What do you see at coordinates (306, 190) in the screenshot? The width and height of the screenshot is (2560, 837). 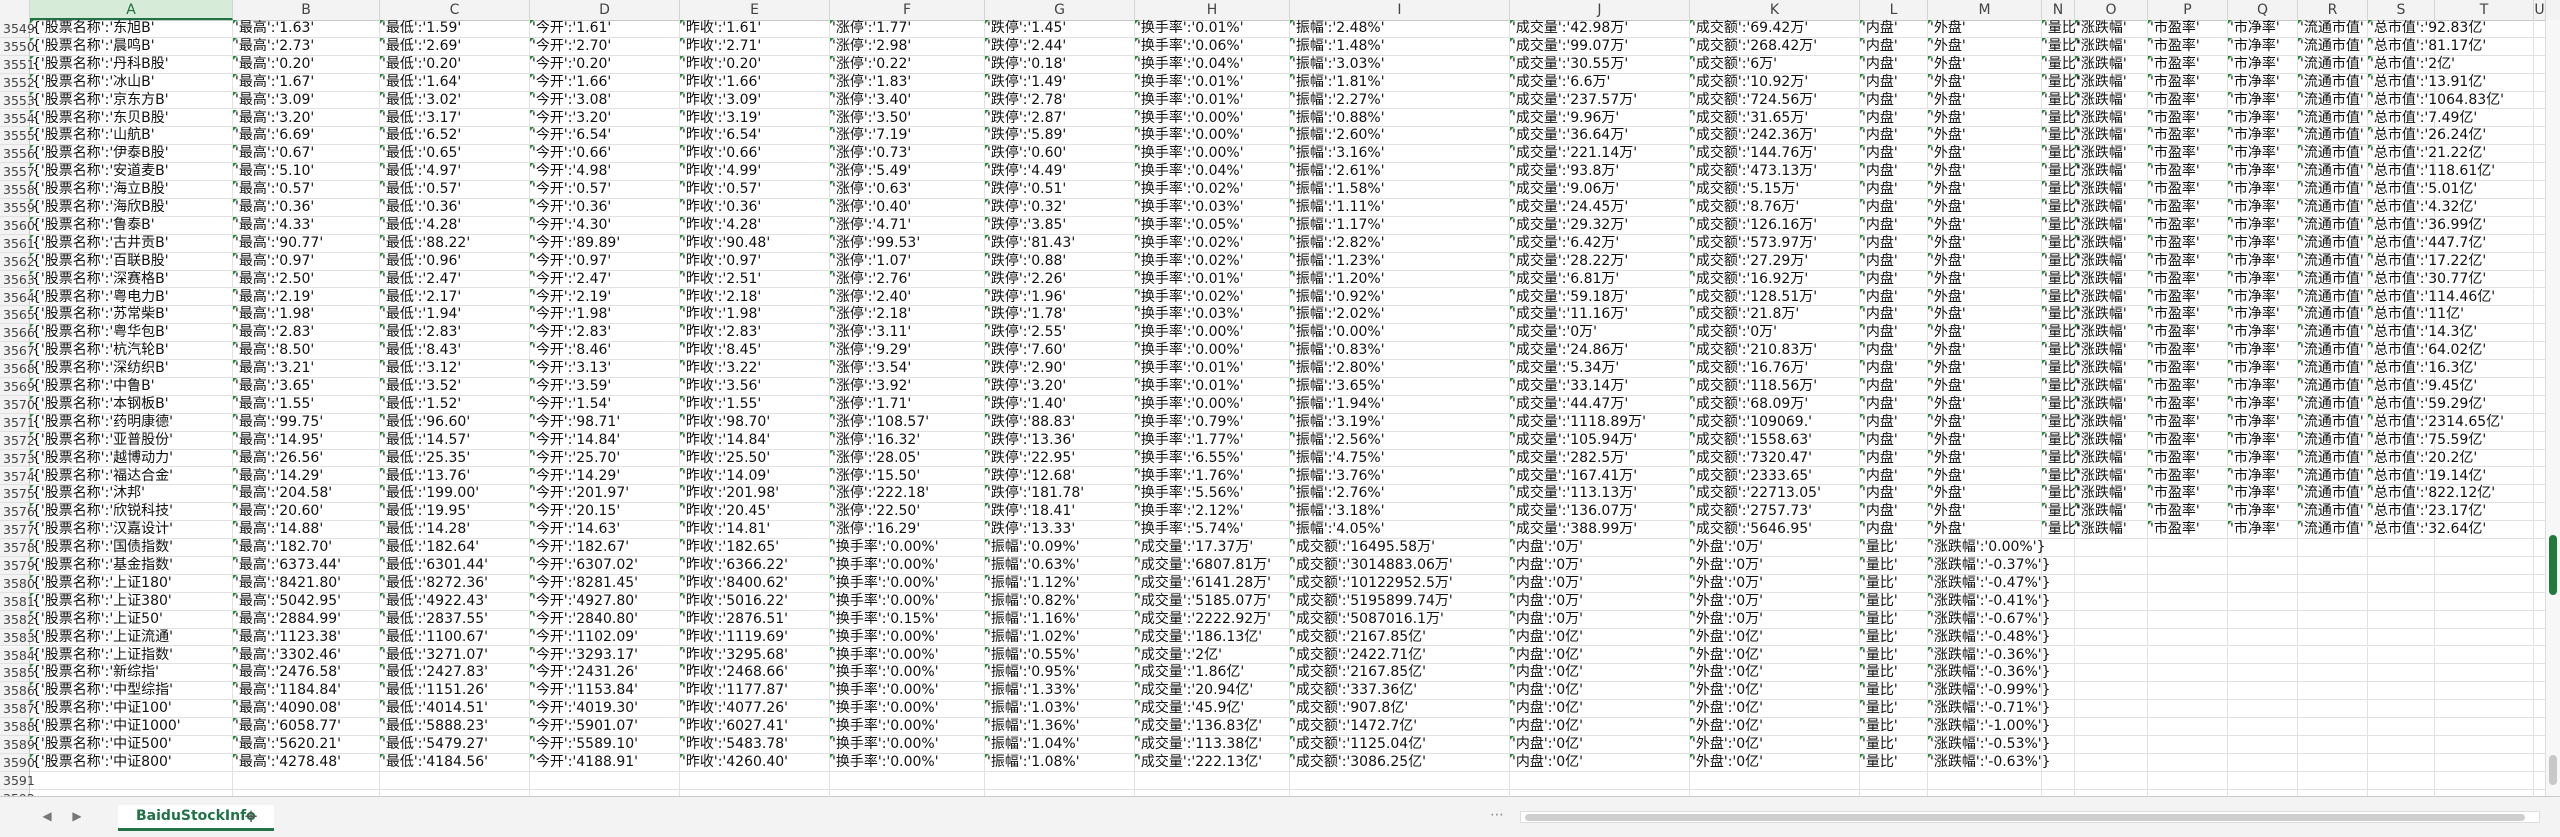 I see `data-cell: '最高':'0.57'` at bounding box center [306, 190].